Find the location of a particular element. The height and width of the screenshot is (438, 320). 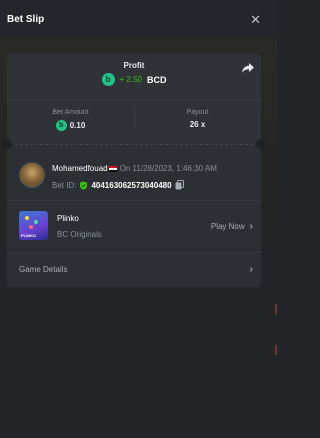

ticket-notch-row is located at coordinates (134, 144).